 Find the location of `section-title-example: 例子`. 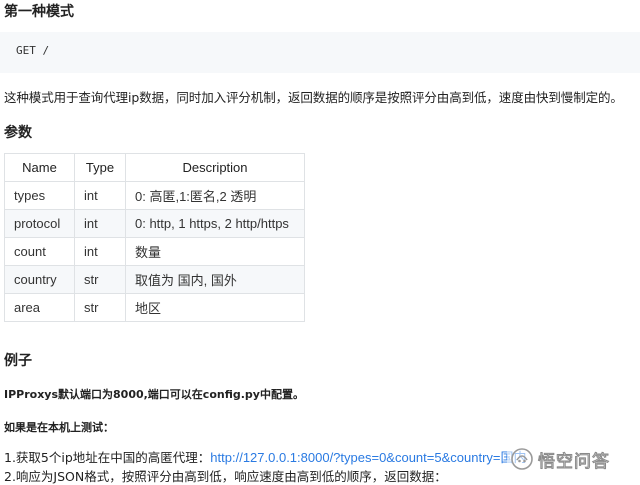

section-title-example: 例子 is located at coordinates (18, 361).